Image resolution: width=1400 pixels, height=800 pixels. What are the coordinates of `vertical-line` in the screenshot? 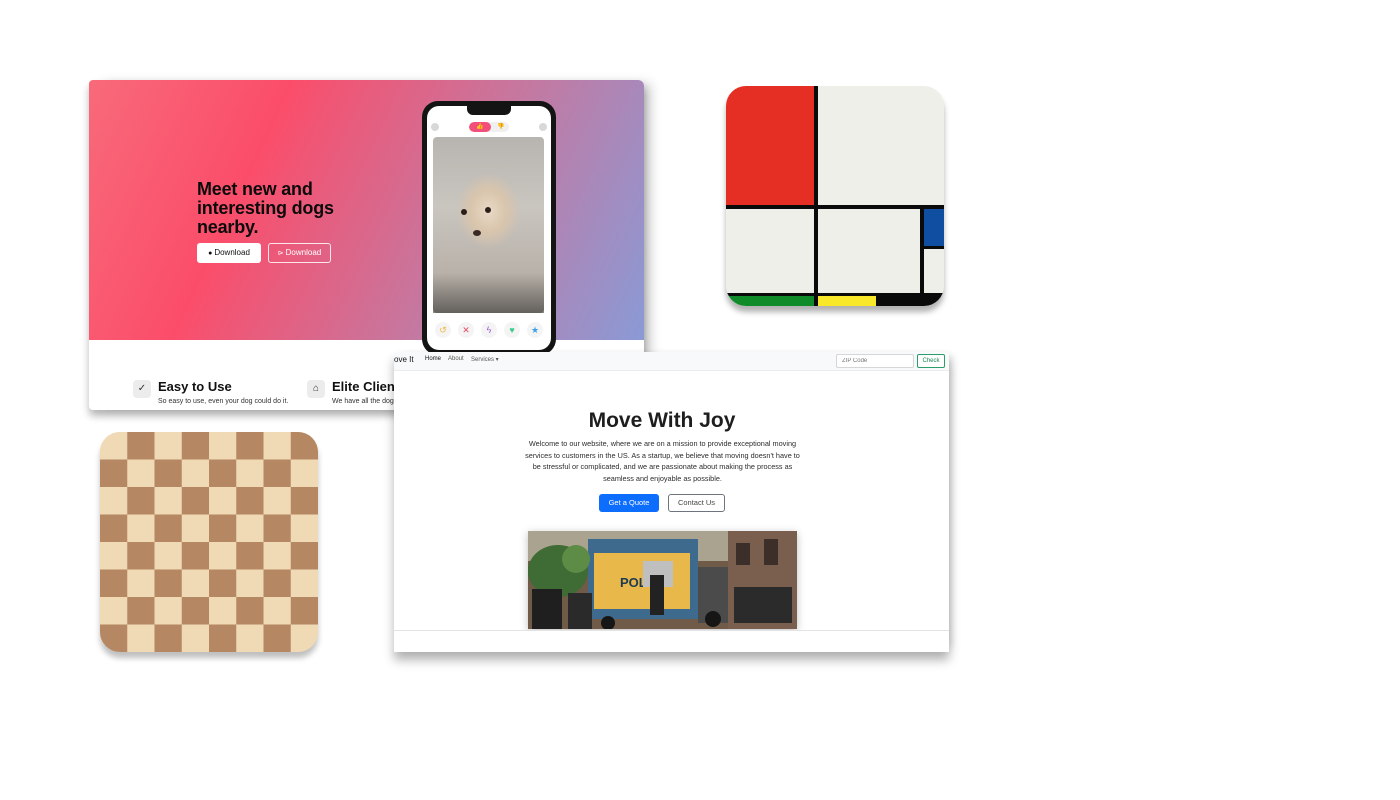 It's located at (816, 196).